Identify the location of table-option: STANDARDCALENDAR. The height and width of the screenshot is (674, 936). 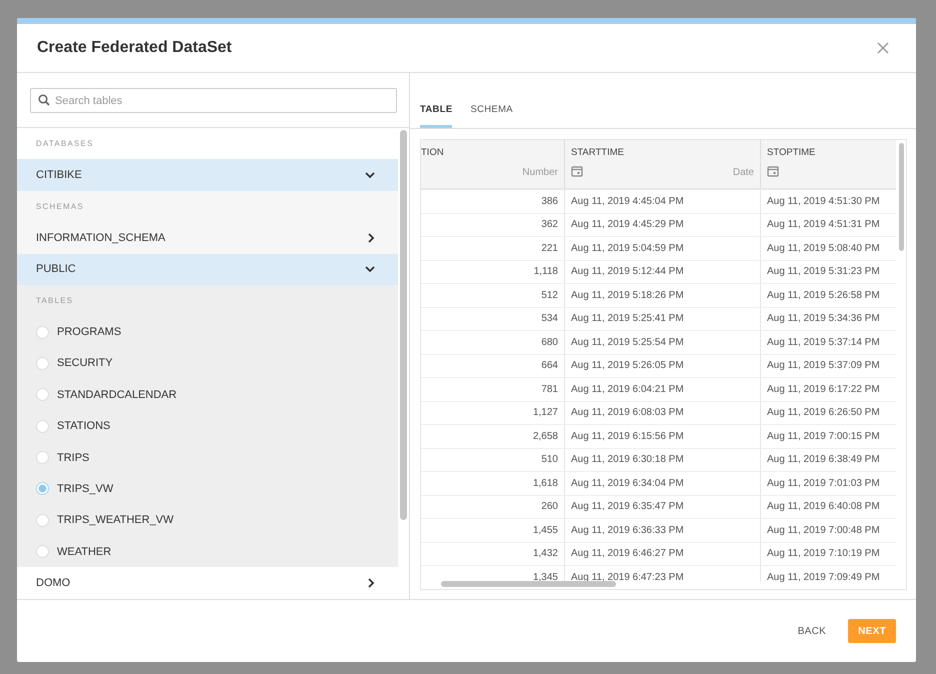
(117, 394).